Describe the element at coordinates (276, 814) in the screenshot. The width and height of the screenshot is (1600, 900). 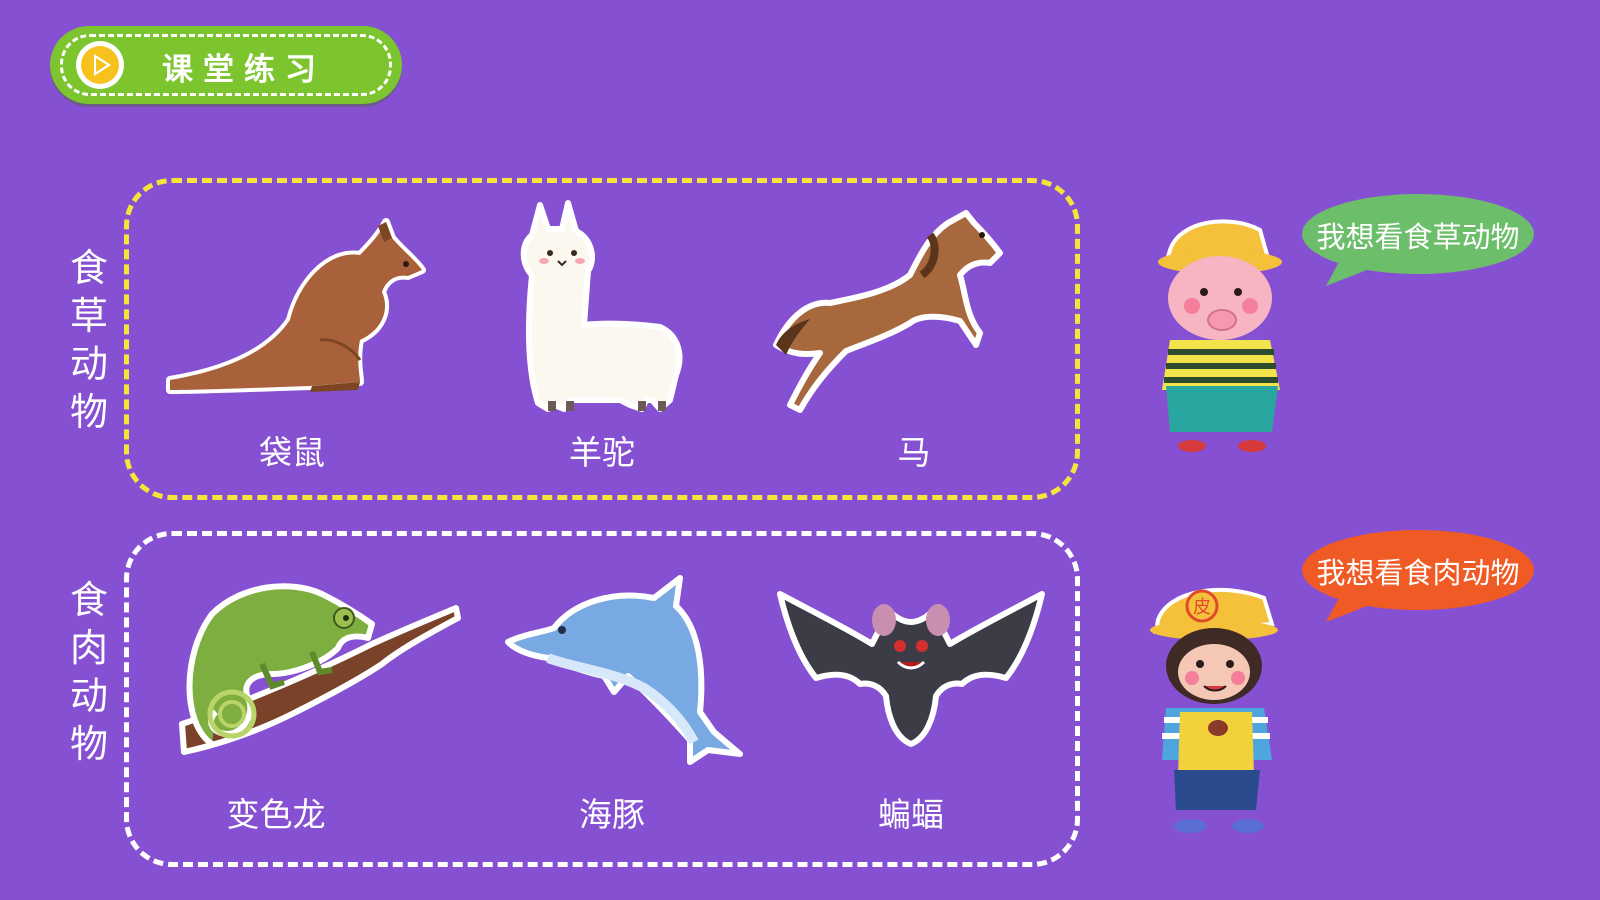
I see `animal-name-chameleon: 变色龙` at that location.